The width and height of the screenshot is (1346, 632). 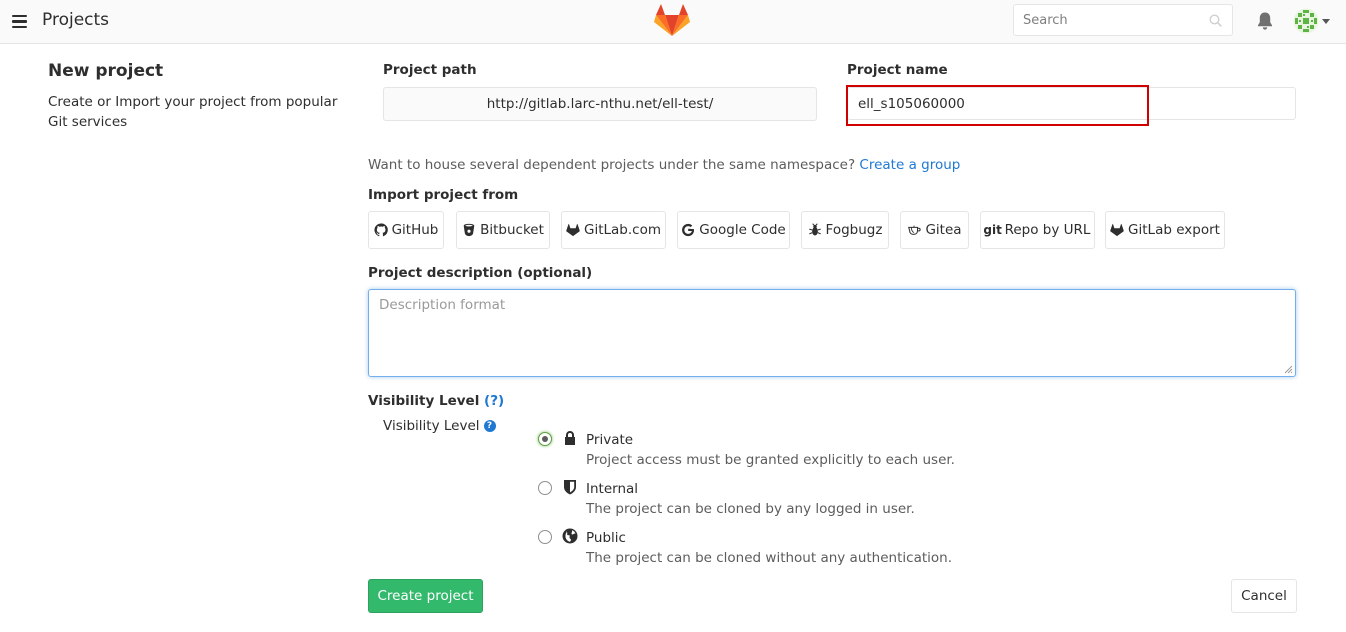 I want to click on globe-icon, so click(x=570, y=536).